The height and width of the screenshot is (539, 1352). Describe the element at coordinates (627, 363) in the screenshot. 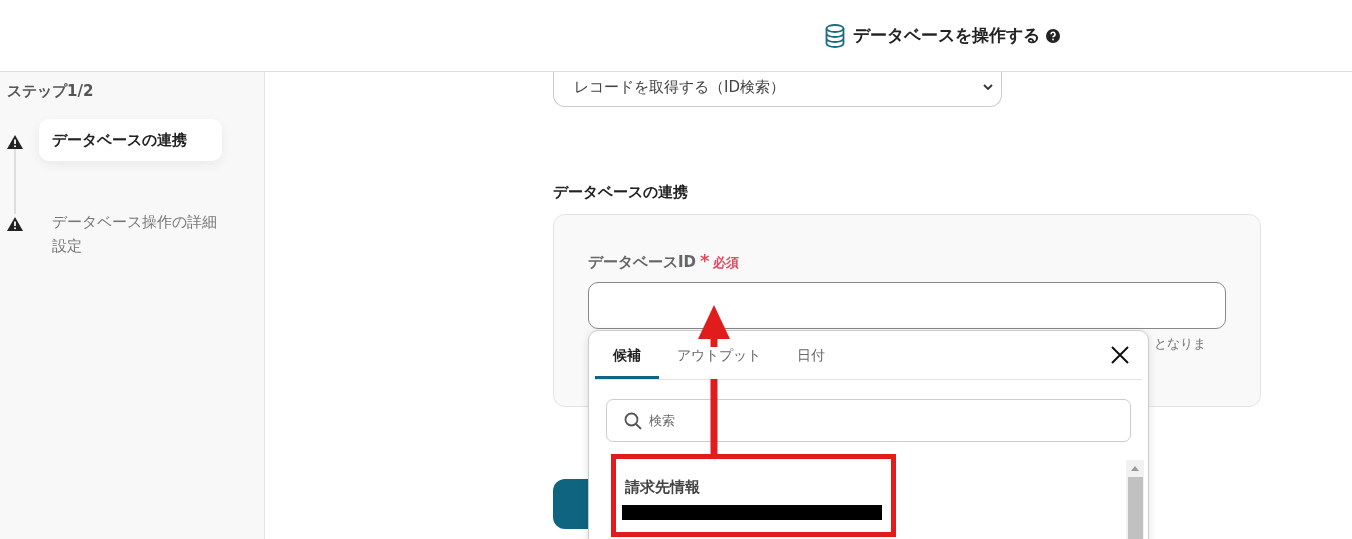

I see `tab: 候補` at that location.